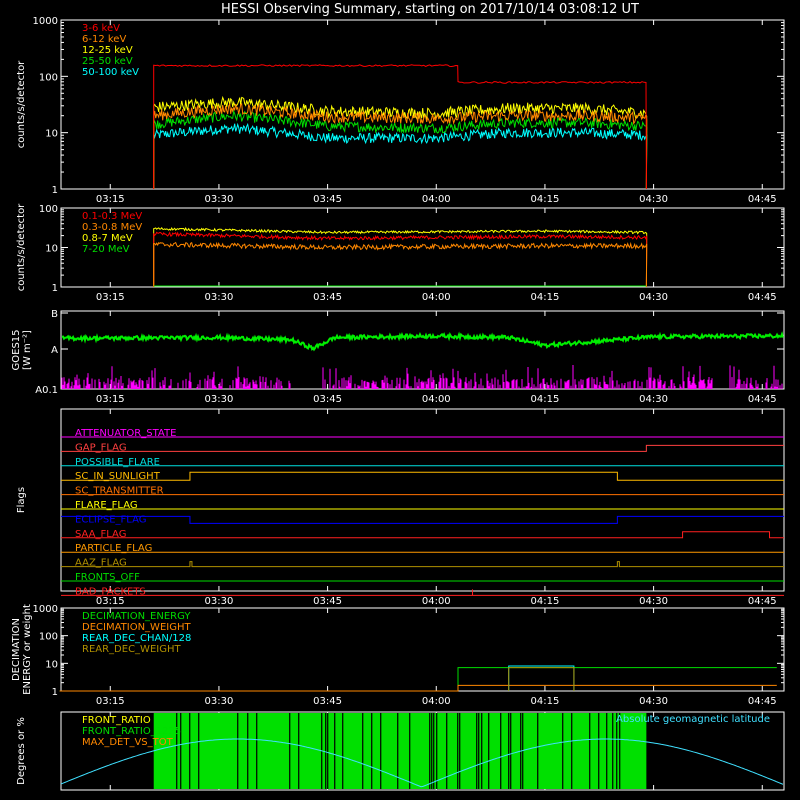  Describe the element at coordinates (54, 350) in the screenshot. I see `y-tick-label: A` at that location.